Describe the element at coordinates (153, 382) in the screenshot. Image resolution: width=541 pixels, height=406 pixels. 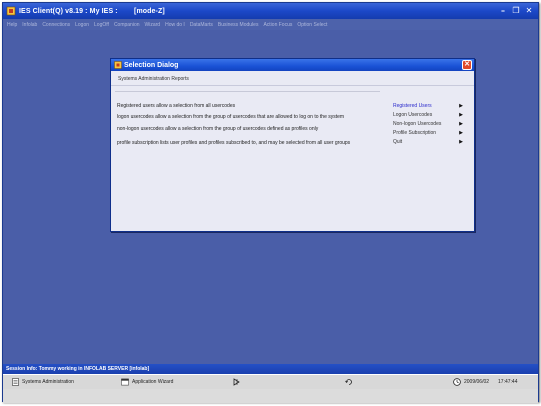
I see `application-wizard-label: Application Wizard` at that location.